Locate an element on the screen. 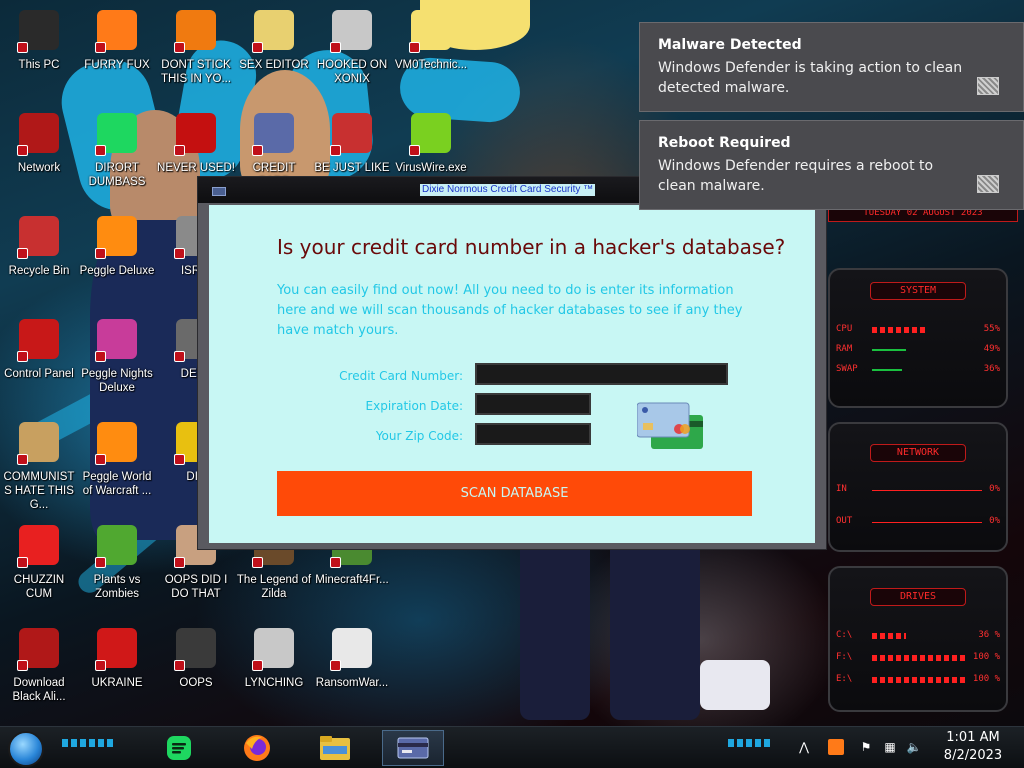 Image resolution: width=1024 pixels, height=768 pixels. gadget-drives-title: DRIVES is located at coordinates (918, 597).